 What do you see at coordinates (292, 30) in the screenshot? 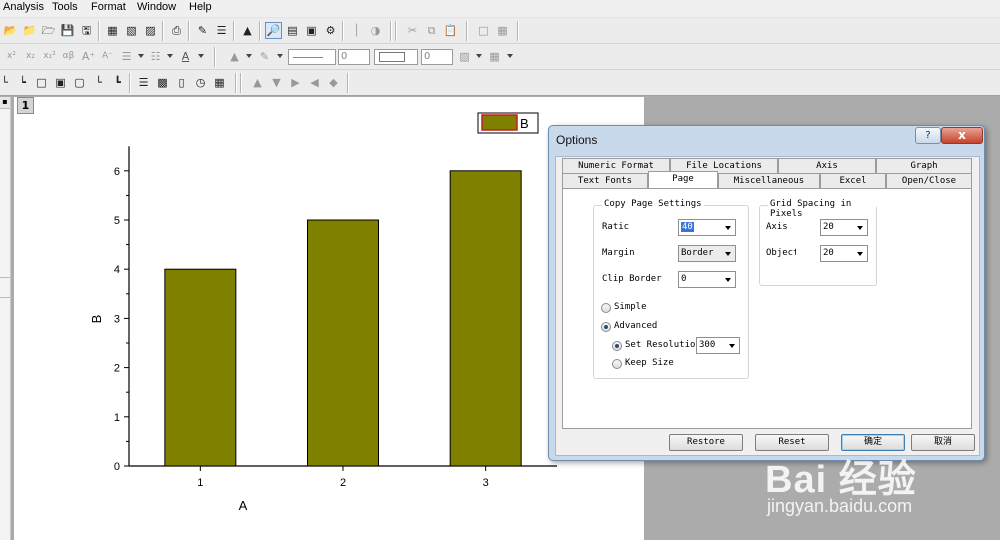
I see `new-layout-icon: ▤` at bounding box center [292, 30].